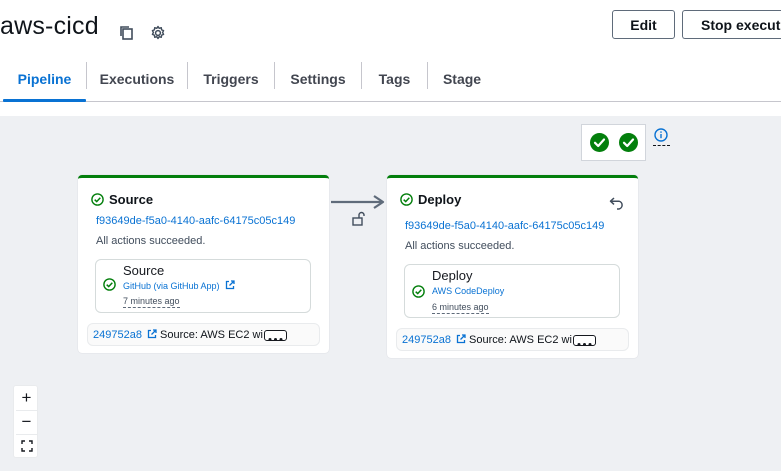  What do you see at coordinates (358, 218) in the screenshot?
I see `unlock-icon` at bounding box center [358, 218].